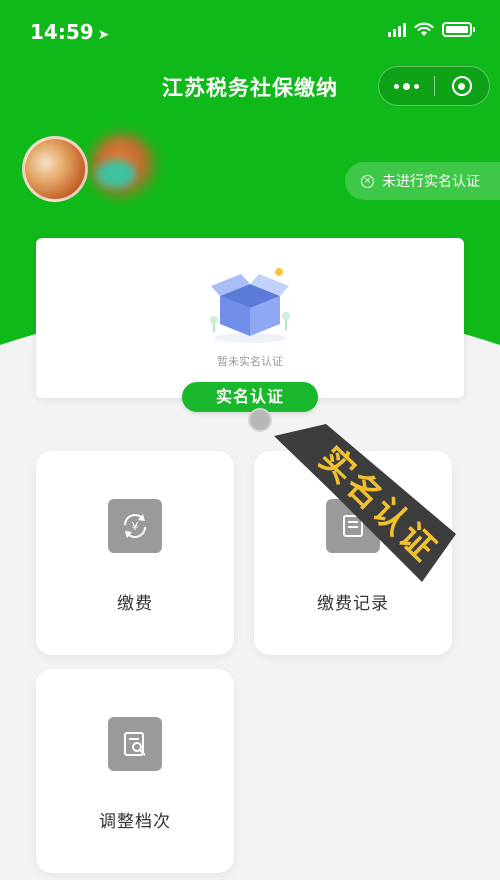 The height and width of the screenshot is (880, 500). What do you see at coordinates (250, 397) in the screenshot?
I see `verify-identity-button: 实名认证` at bounding box center [250, 397].